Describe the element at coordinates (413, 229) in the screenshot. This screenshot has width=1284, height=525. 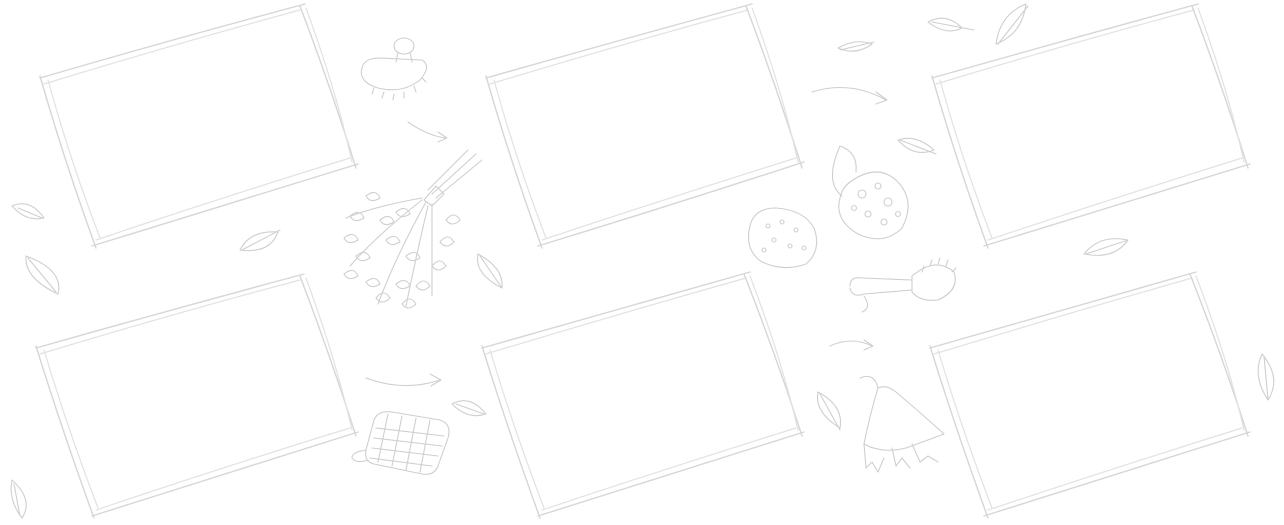
I see `birch-broom-icon` at that location.